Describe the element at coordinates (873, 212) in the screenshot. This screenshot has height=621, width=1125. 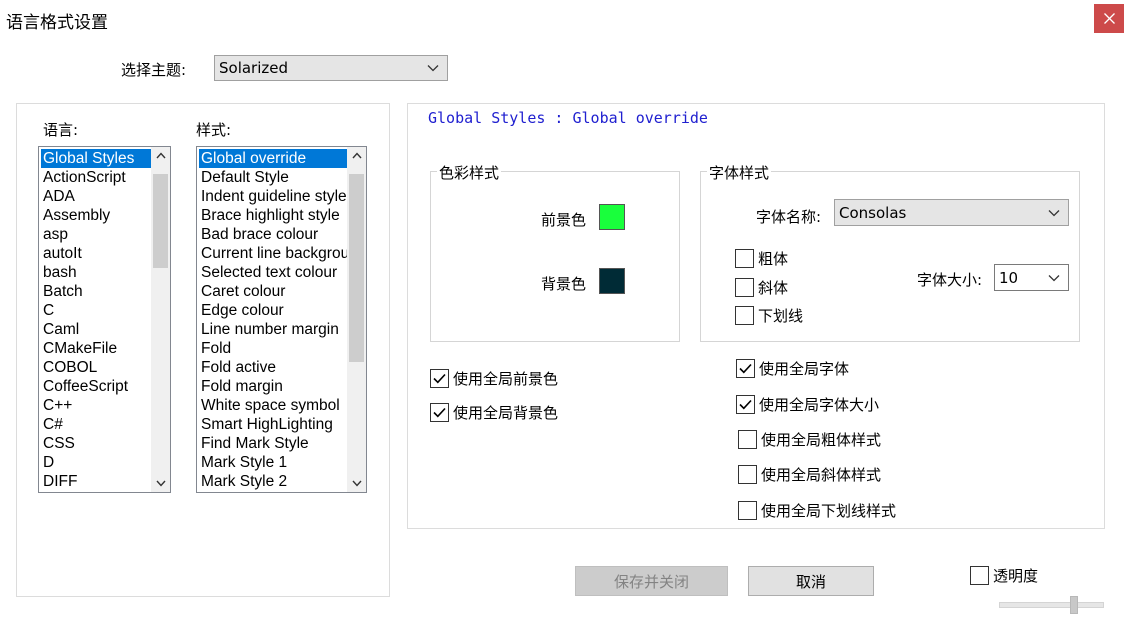
I see `font-name-value: Consolas` at that location.